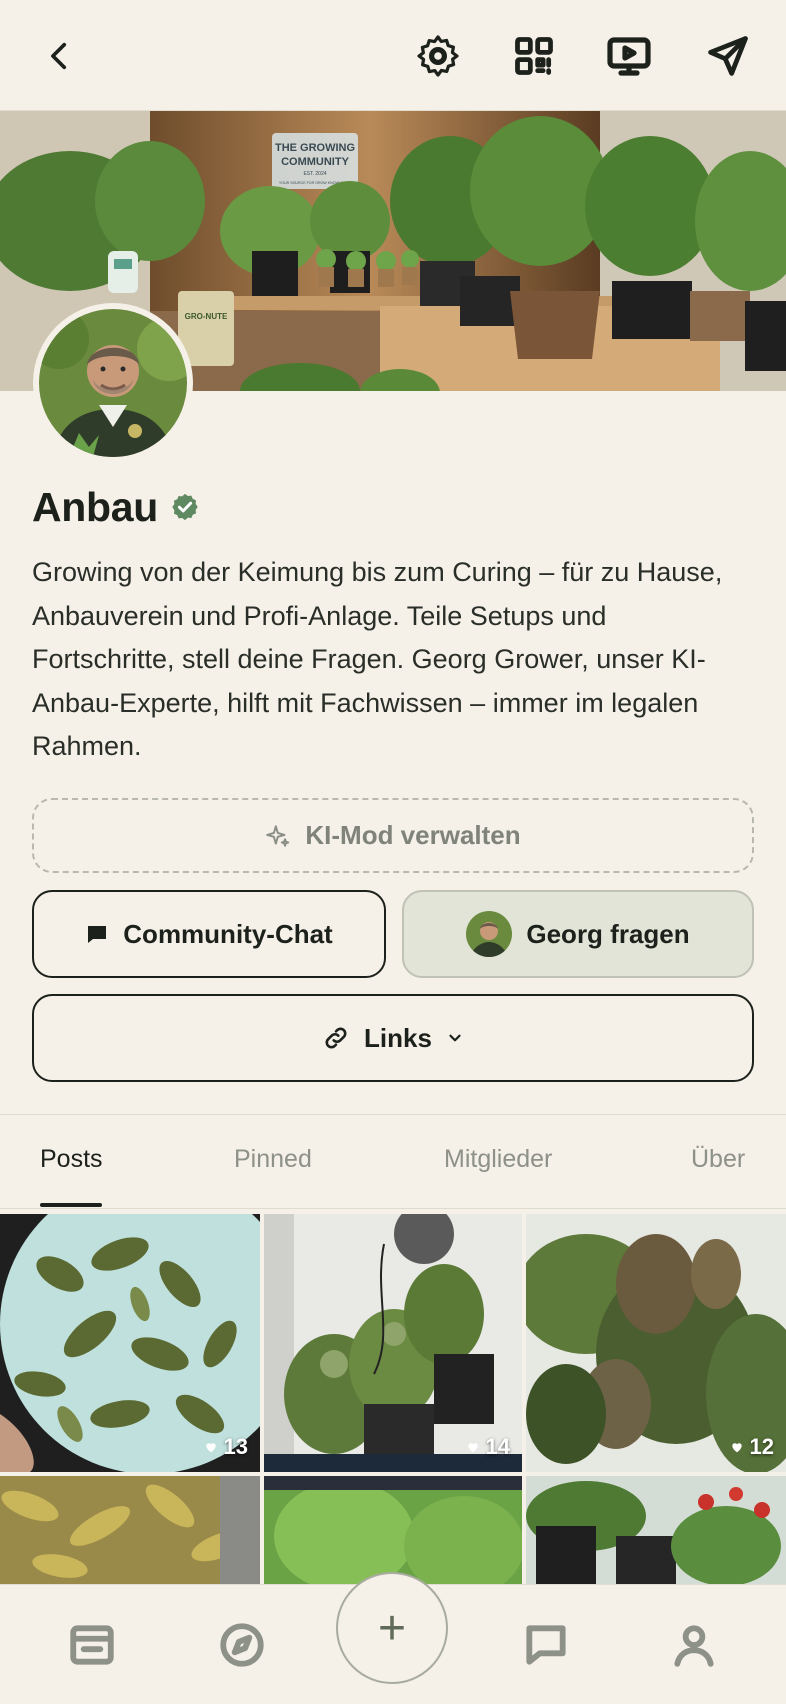 This screenshot has height=1704, width=786. I want to click on ask-georg-label: Georg fragen, so click(608, 933).